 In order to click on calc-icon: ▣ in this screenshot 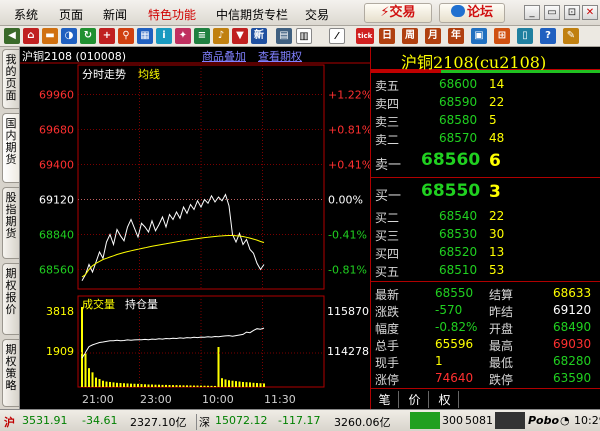, I will do `click(479, 36)`.